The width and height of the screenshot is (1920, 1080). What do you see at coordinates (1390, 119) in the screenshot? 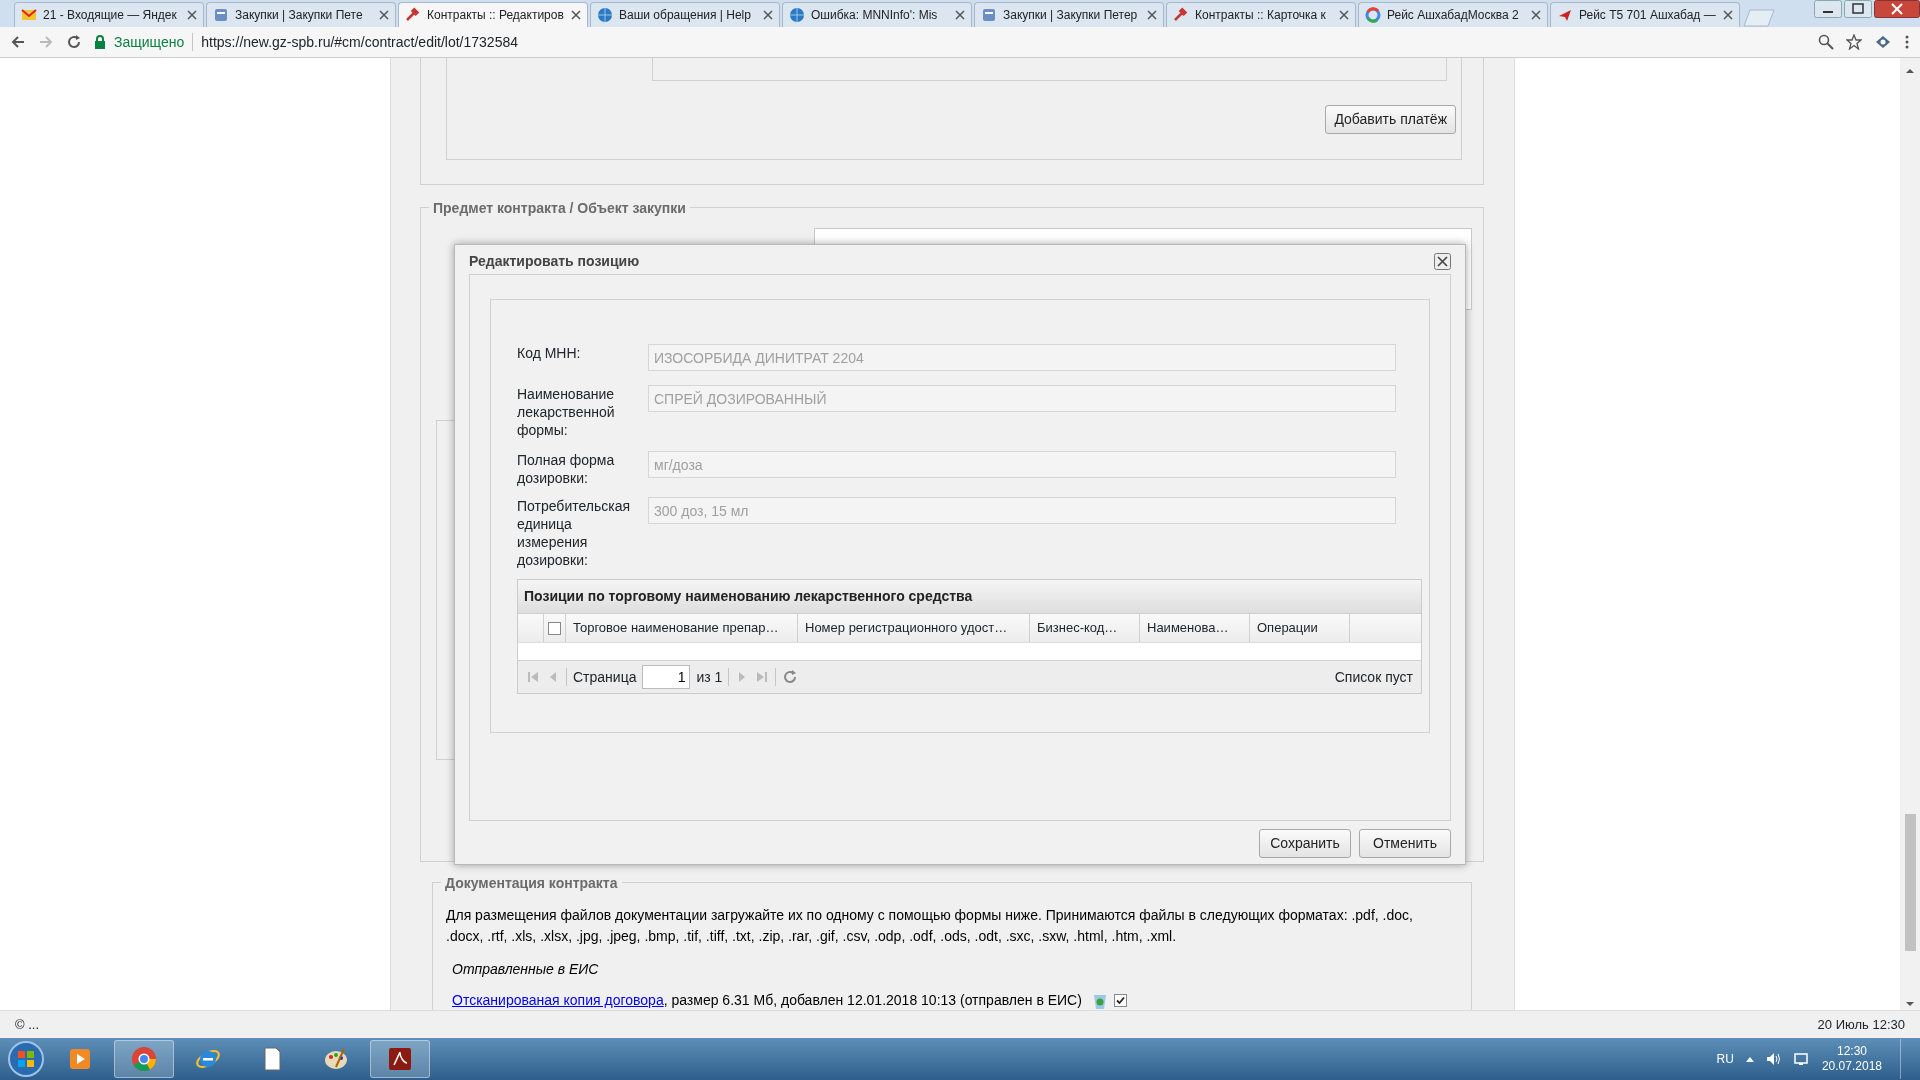
I see `add-payment-button: Добавить платёж` at bounding box center [1390, 119].